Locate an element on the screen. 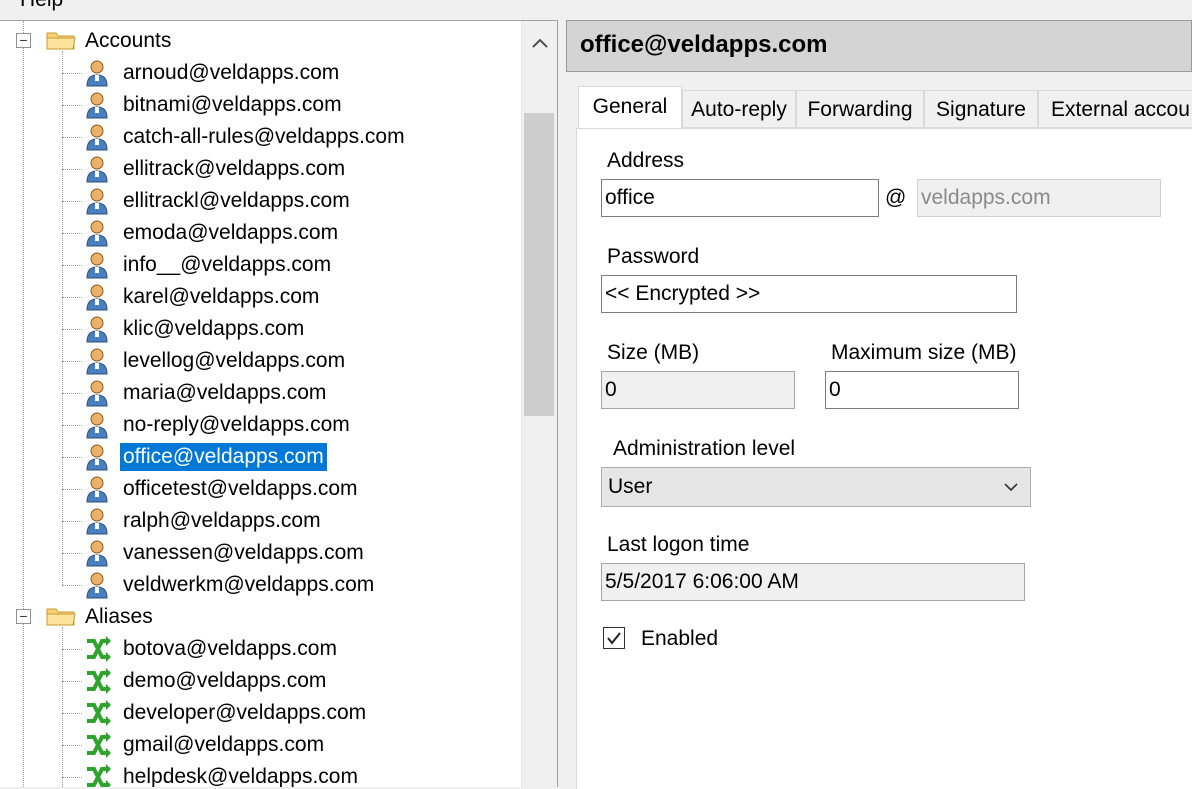 This screenshot has width=1192, height=789. tree-item: office@veldapps.com is located at coordinates (223, 457).